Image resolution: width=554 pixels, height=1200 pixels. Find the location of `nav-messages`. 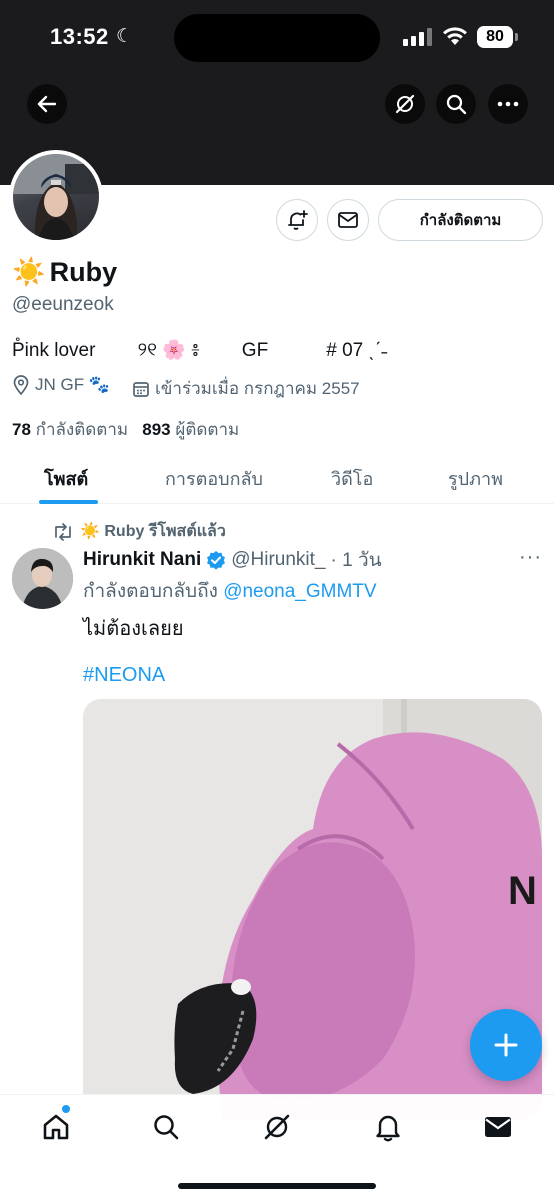

nav-messages is located at coordinates (498, 1127).